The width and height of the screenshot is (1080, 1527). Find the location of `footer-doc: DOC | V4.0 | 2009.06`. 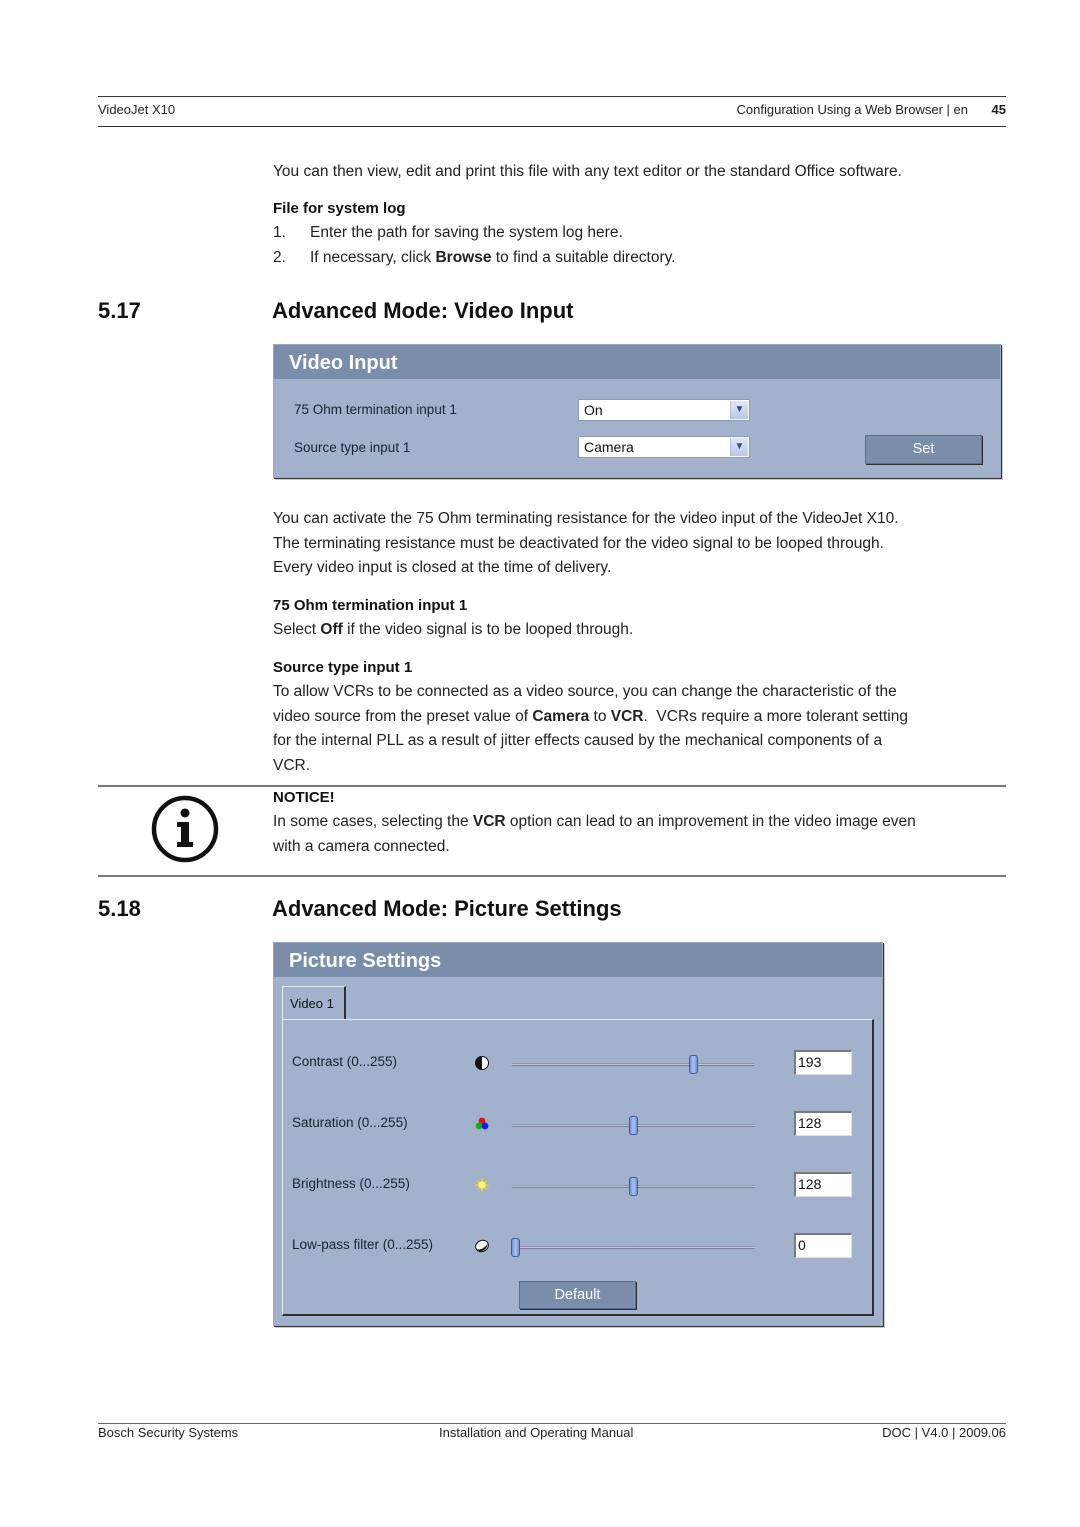

footer-doc: DOC | V4.0 | 2009.06 is located at coordinates (944, 1432).